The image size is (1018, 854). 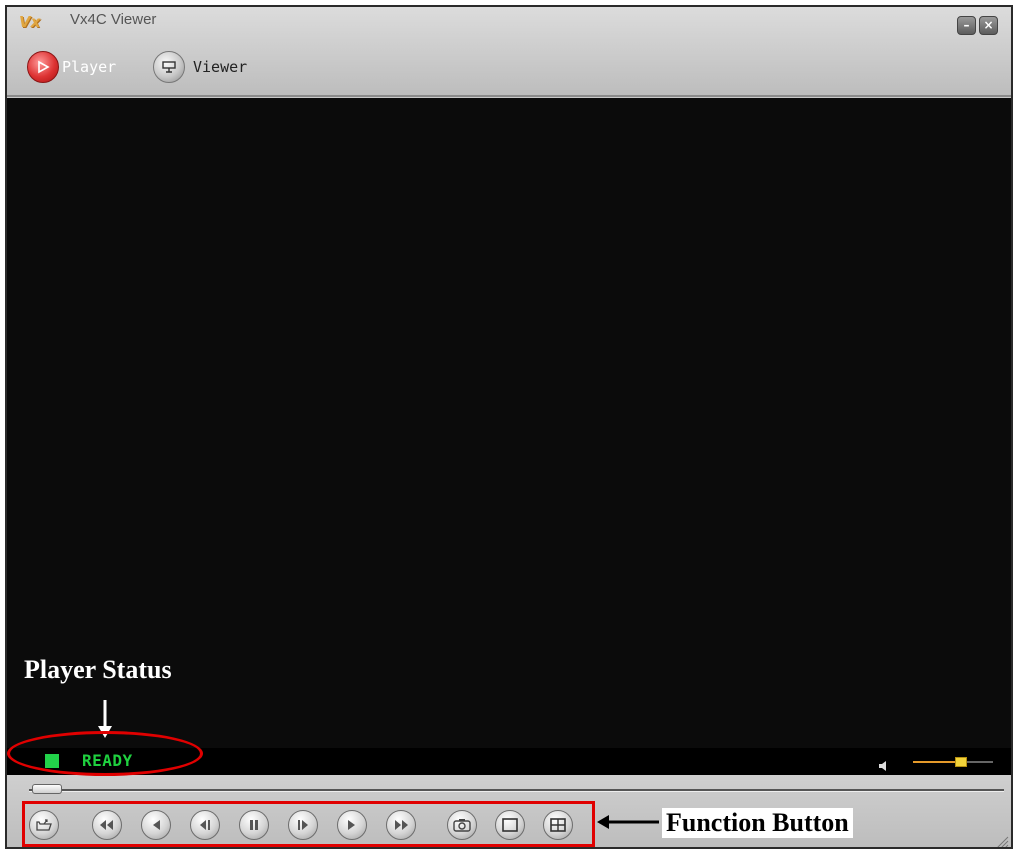 I want to click on step-backward-button, so click(x=205, y=825).